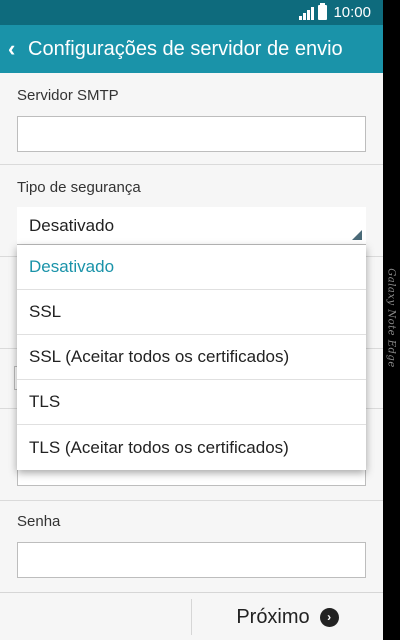 The image size is (400, 640). I want to click on security-option-ssl: SSL, so click(191, 312).